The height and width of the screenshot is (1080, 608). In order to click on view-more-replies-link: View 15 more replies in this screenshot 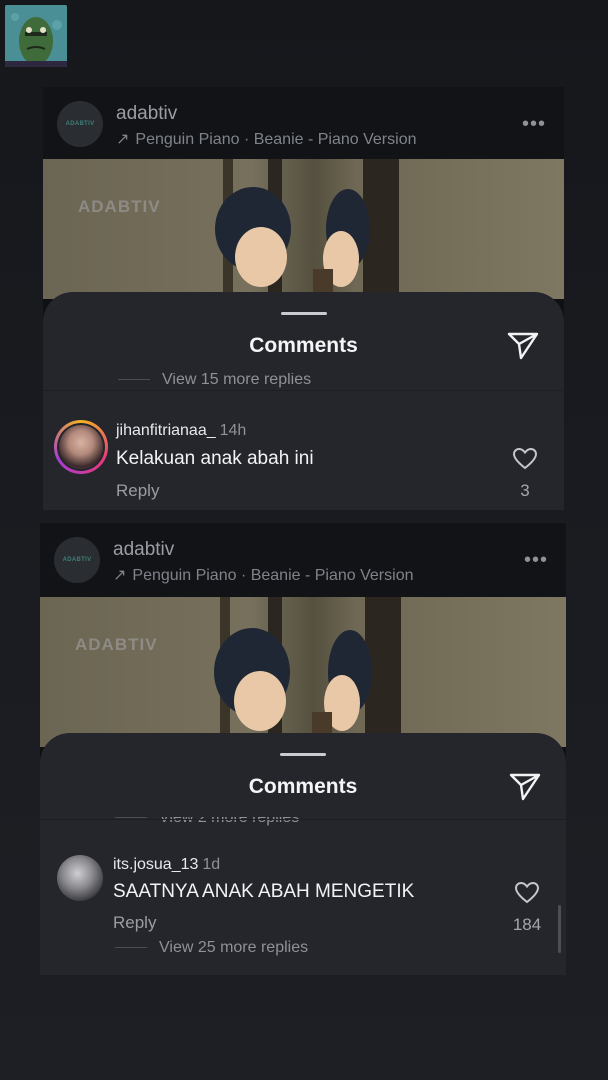, I will do `click(214, 381)`.